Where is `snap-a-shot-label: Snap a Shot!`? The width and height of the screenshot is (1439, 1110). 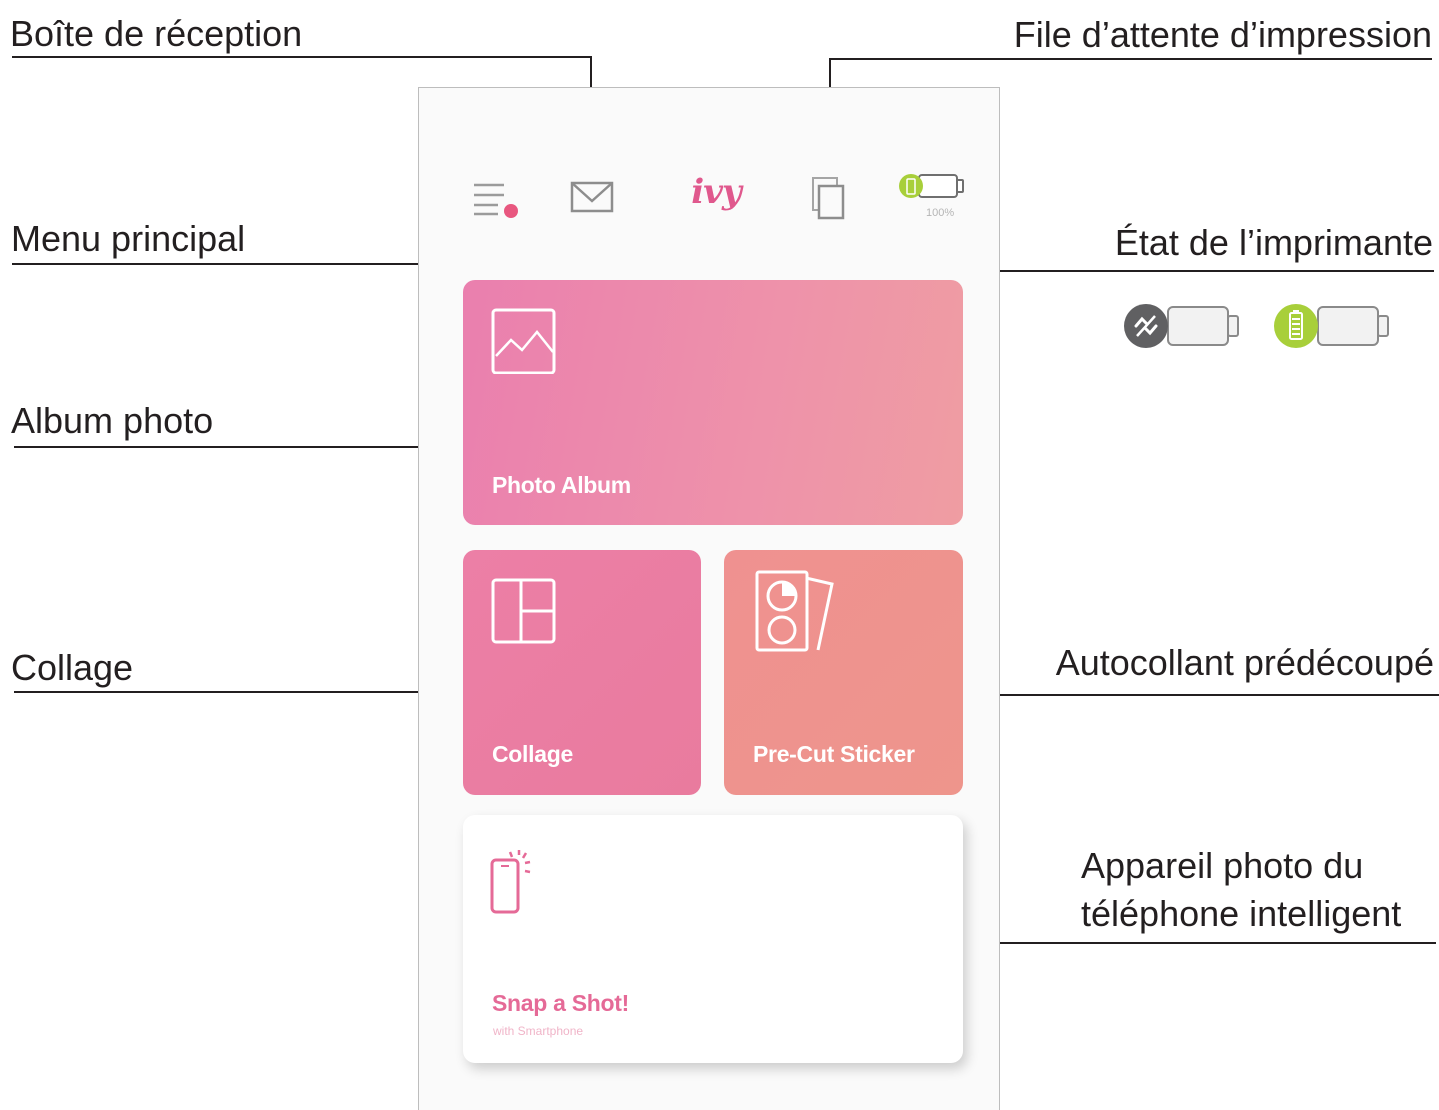 snap-a-shot-label: Snap a Shot! is located at coordinates (560, 1003).